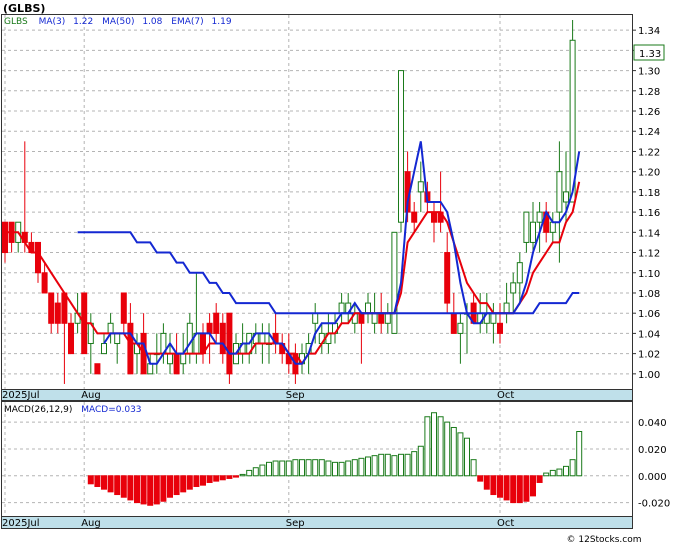 Image resolution: width=680 pixels, height=546 pixels. Describe the element at coordinates (649, 334) in the screenshot. I see `price-y-tick: 1.04` at that location.